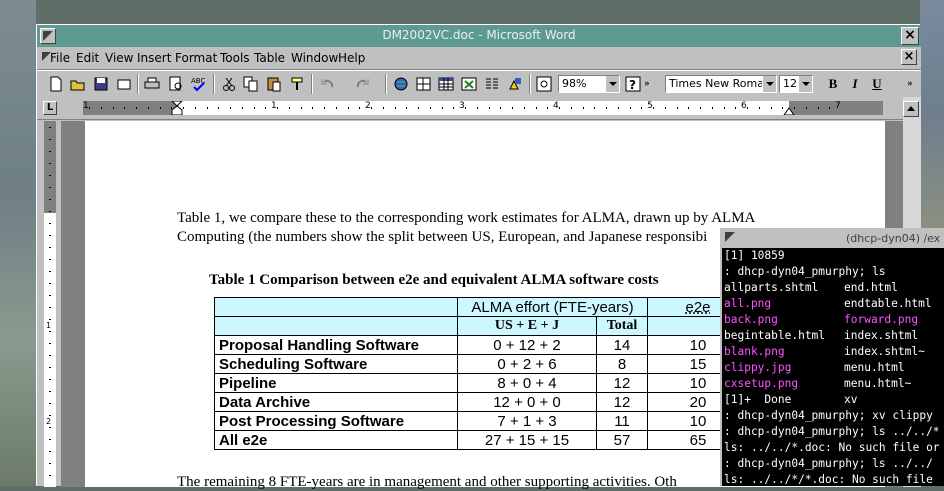 The height and width of the screenshot is (491, 944). I want to click on right-indent-marker-icon, so click(789, 111).